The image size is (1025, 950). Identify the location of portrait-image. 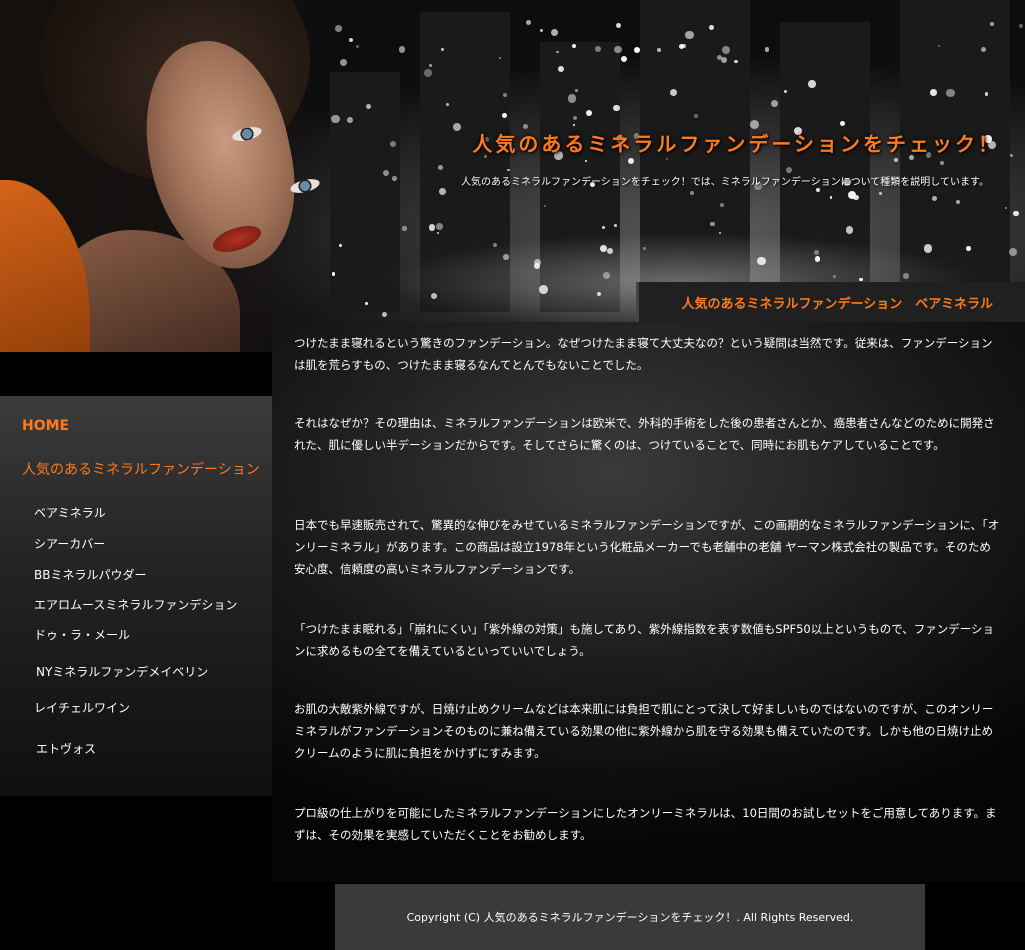
(165, 176).